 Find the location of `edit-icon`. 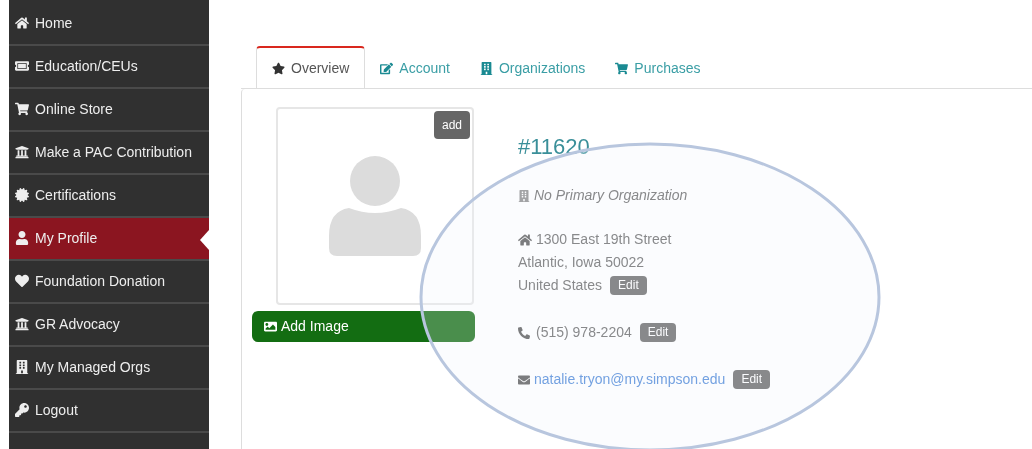

edit-icon is located at coordinates (387, 68).